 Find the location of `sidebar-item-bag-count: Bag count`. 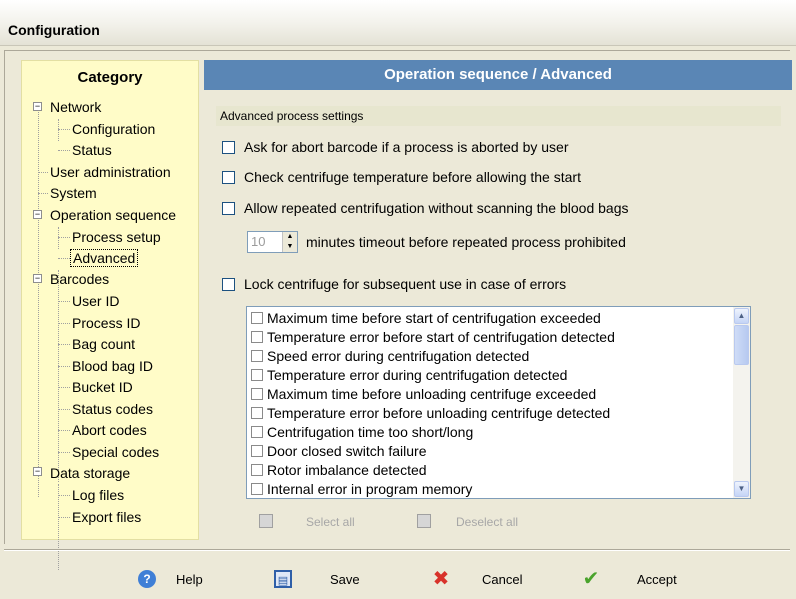

sidebar-item-bag-count: Bag count is located at coordinates (103, 344).